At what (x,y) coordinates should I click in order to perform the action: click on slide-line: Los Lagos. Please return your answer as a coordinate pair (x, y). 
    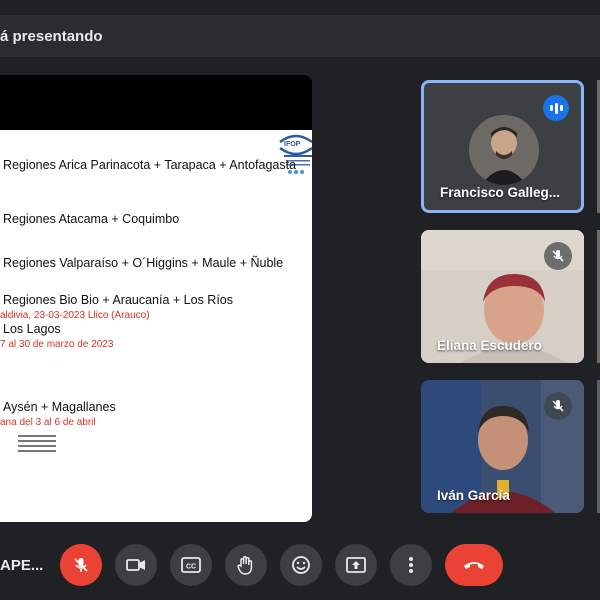
    Looking at the image, I should click on (32, 329).